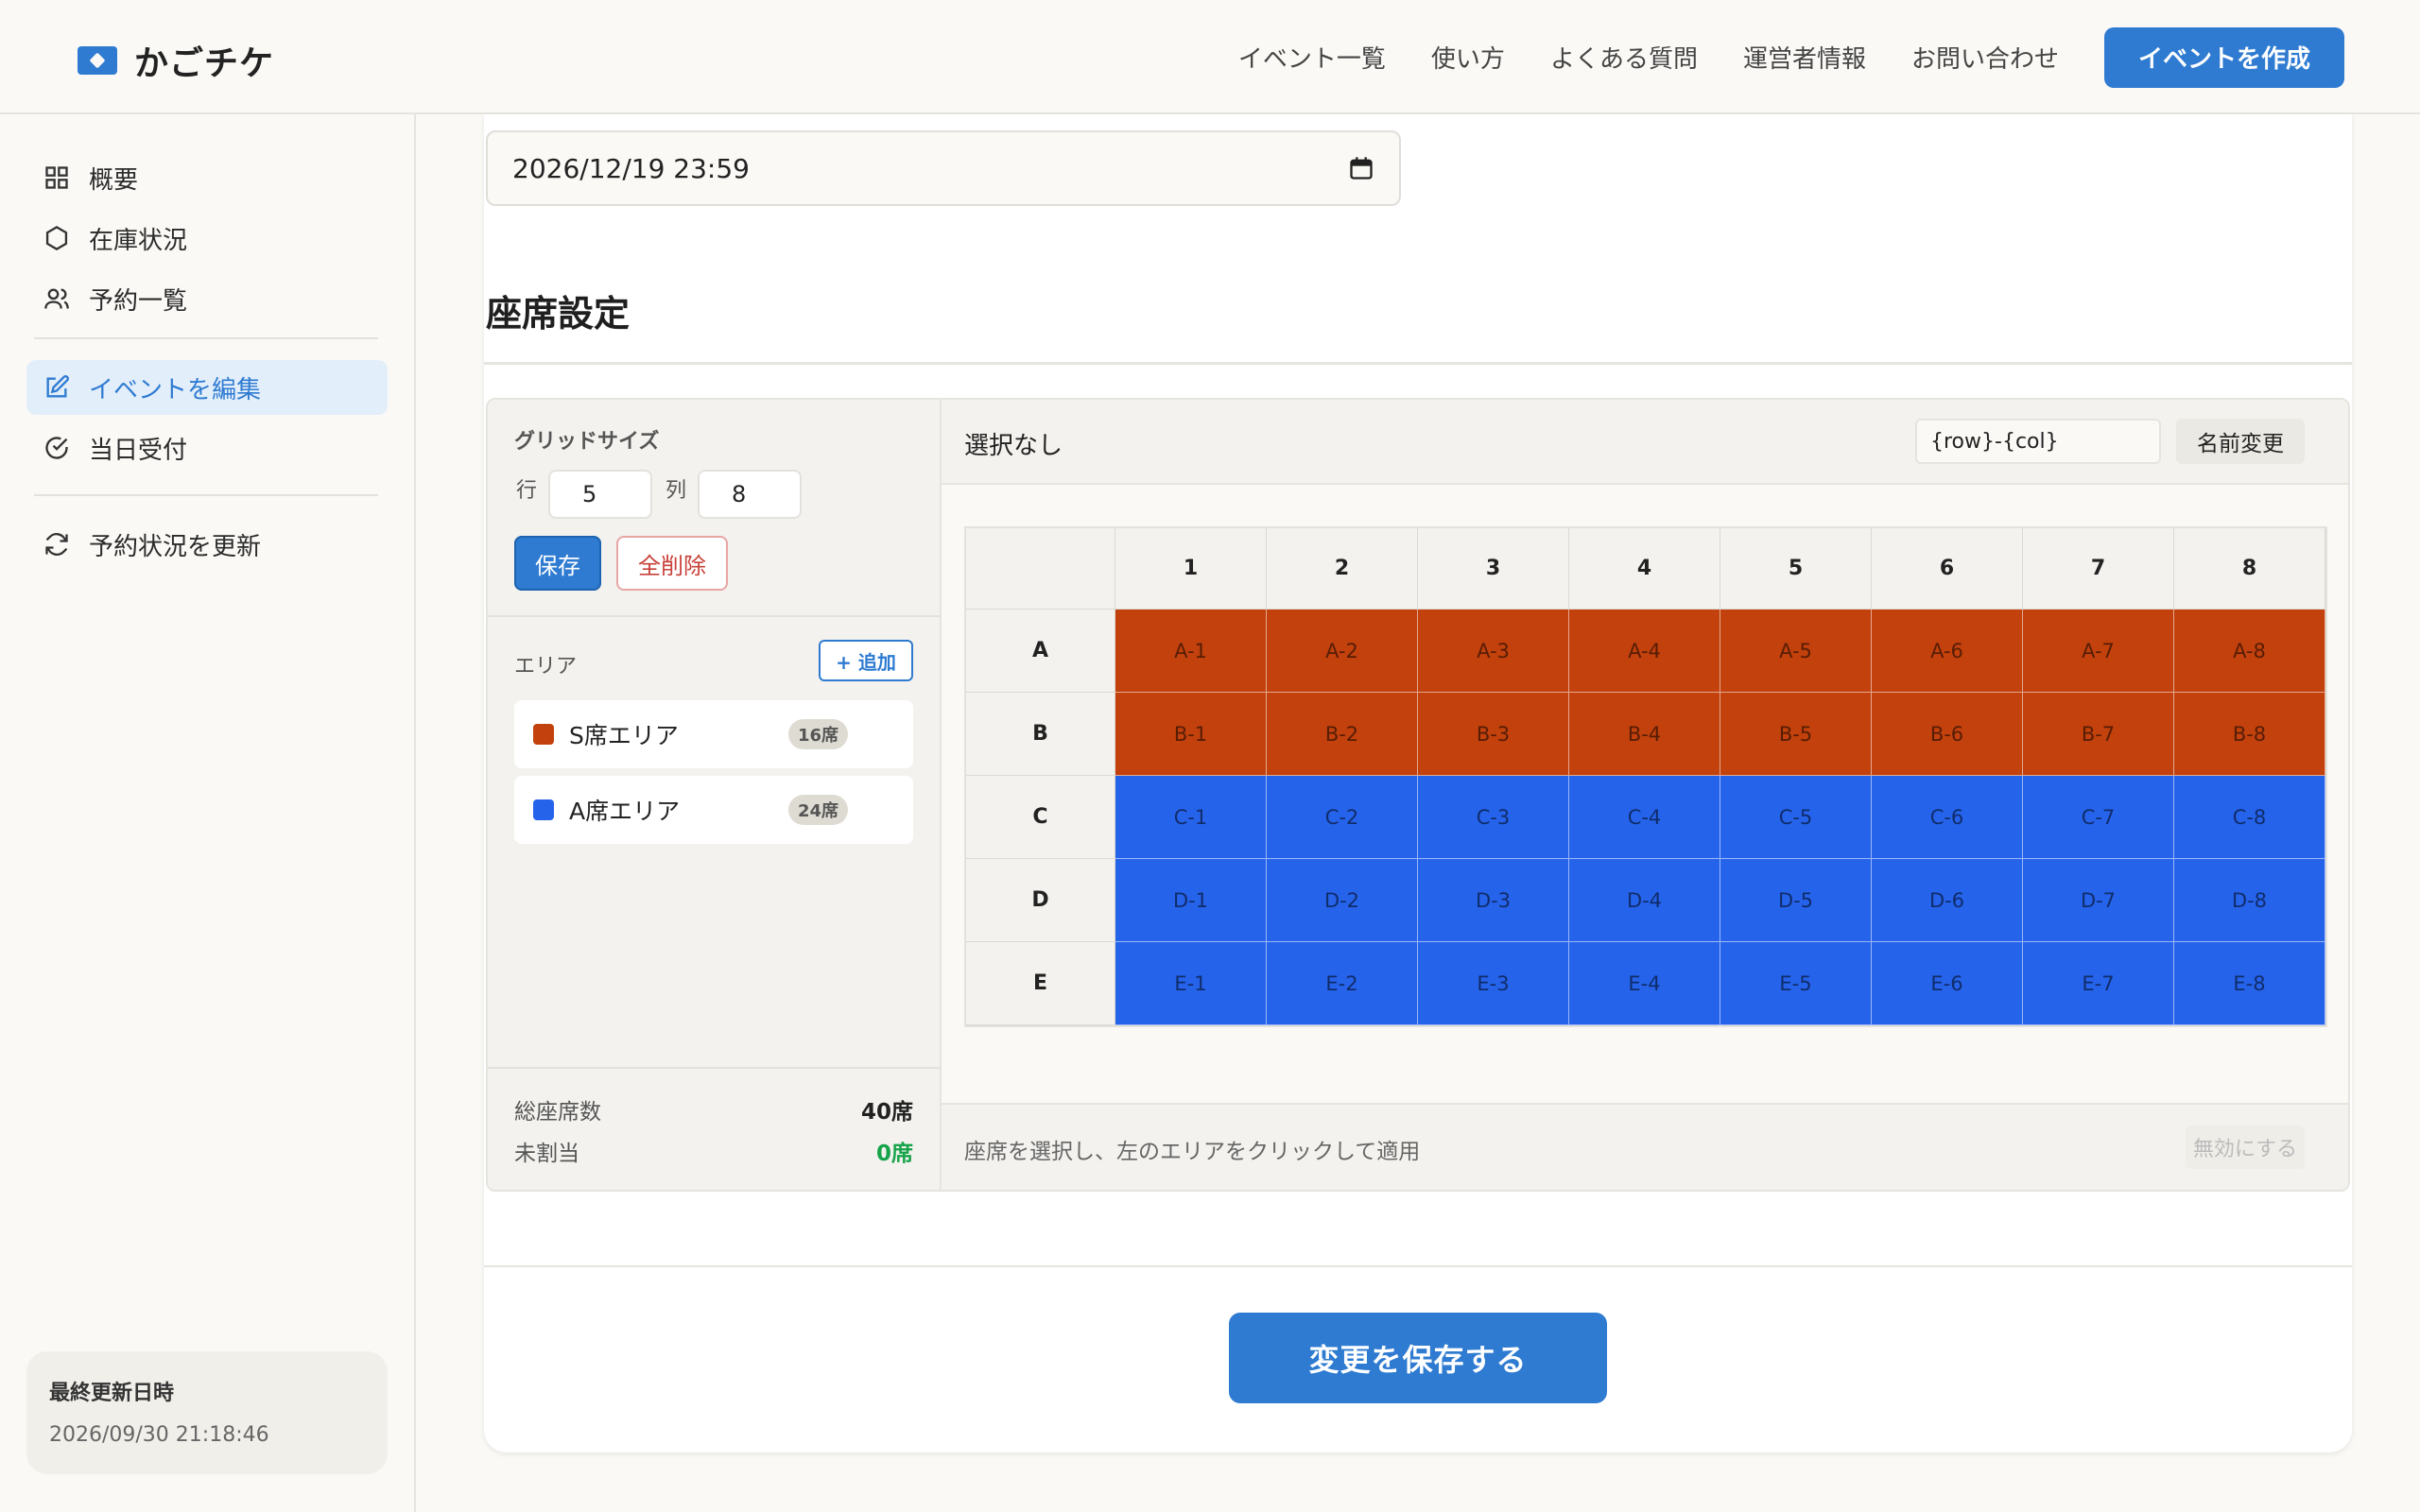 This screenshot has height=1512, width=2420. What do you see at coordinates (1644, 900) in the screenshot?
I see `seat-cell: D-4` at bounding box center [1644, 900].